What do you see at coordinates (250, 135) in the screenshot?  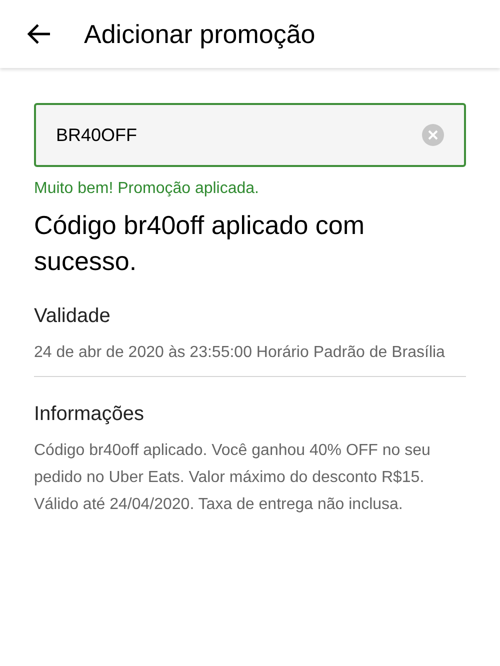 I see `promo-code-field: BR40OFF` at bounding box center [250, 135].